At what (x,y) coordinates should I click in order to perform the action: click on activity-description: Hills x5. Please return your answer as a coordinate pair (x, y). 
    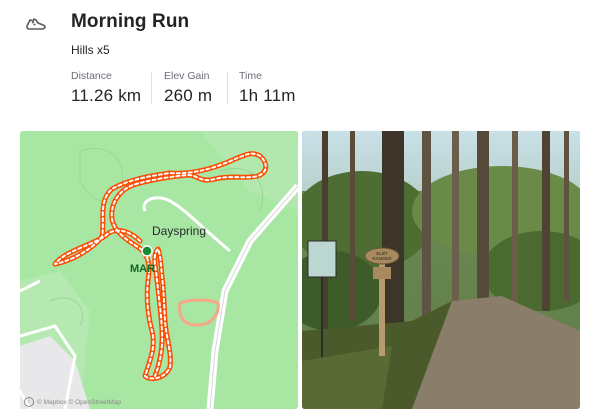
    Looking at the image, I should click on (90, 50).